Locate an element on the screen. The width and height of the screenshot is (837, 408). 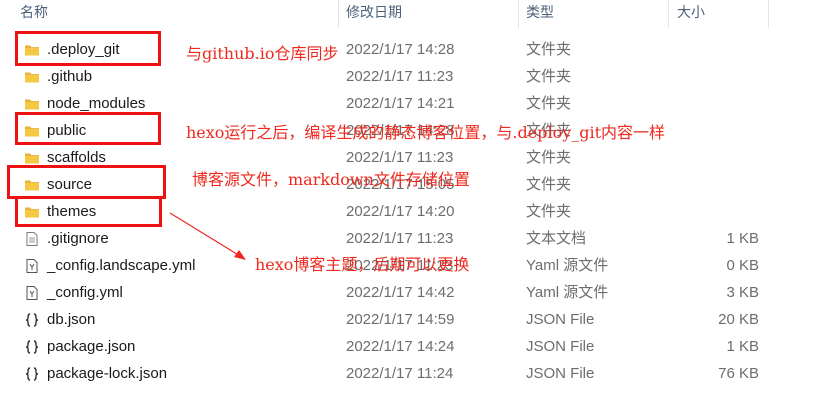
file-size: 20 KB is located at coordinates (738, 319).